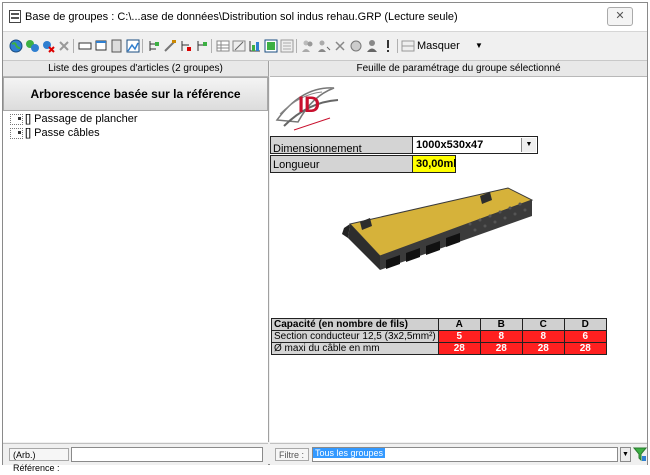  I want to click on chart-add-icon, so click(255, 46).